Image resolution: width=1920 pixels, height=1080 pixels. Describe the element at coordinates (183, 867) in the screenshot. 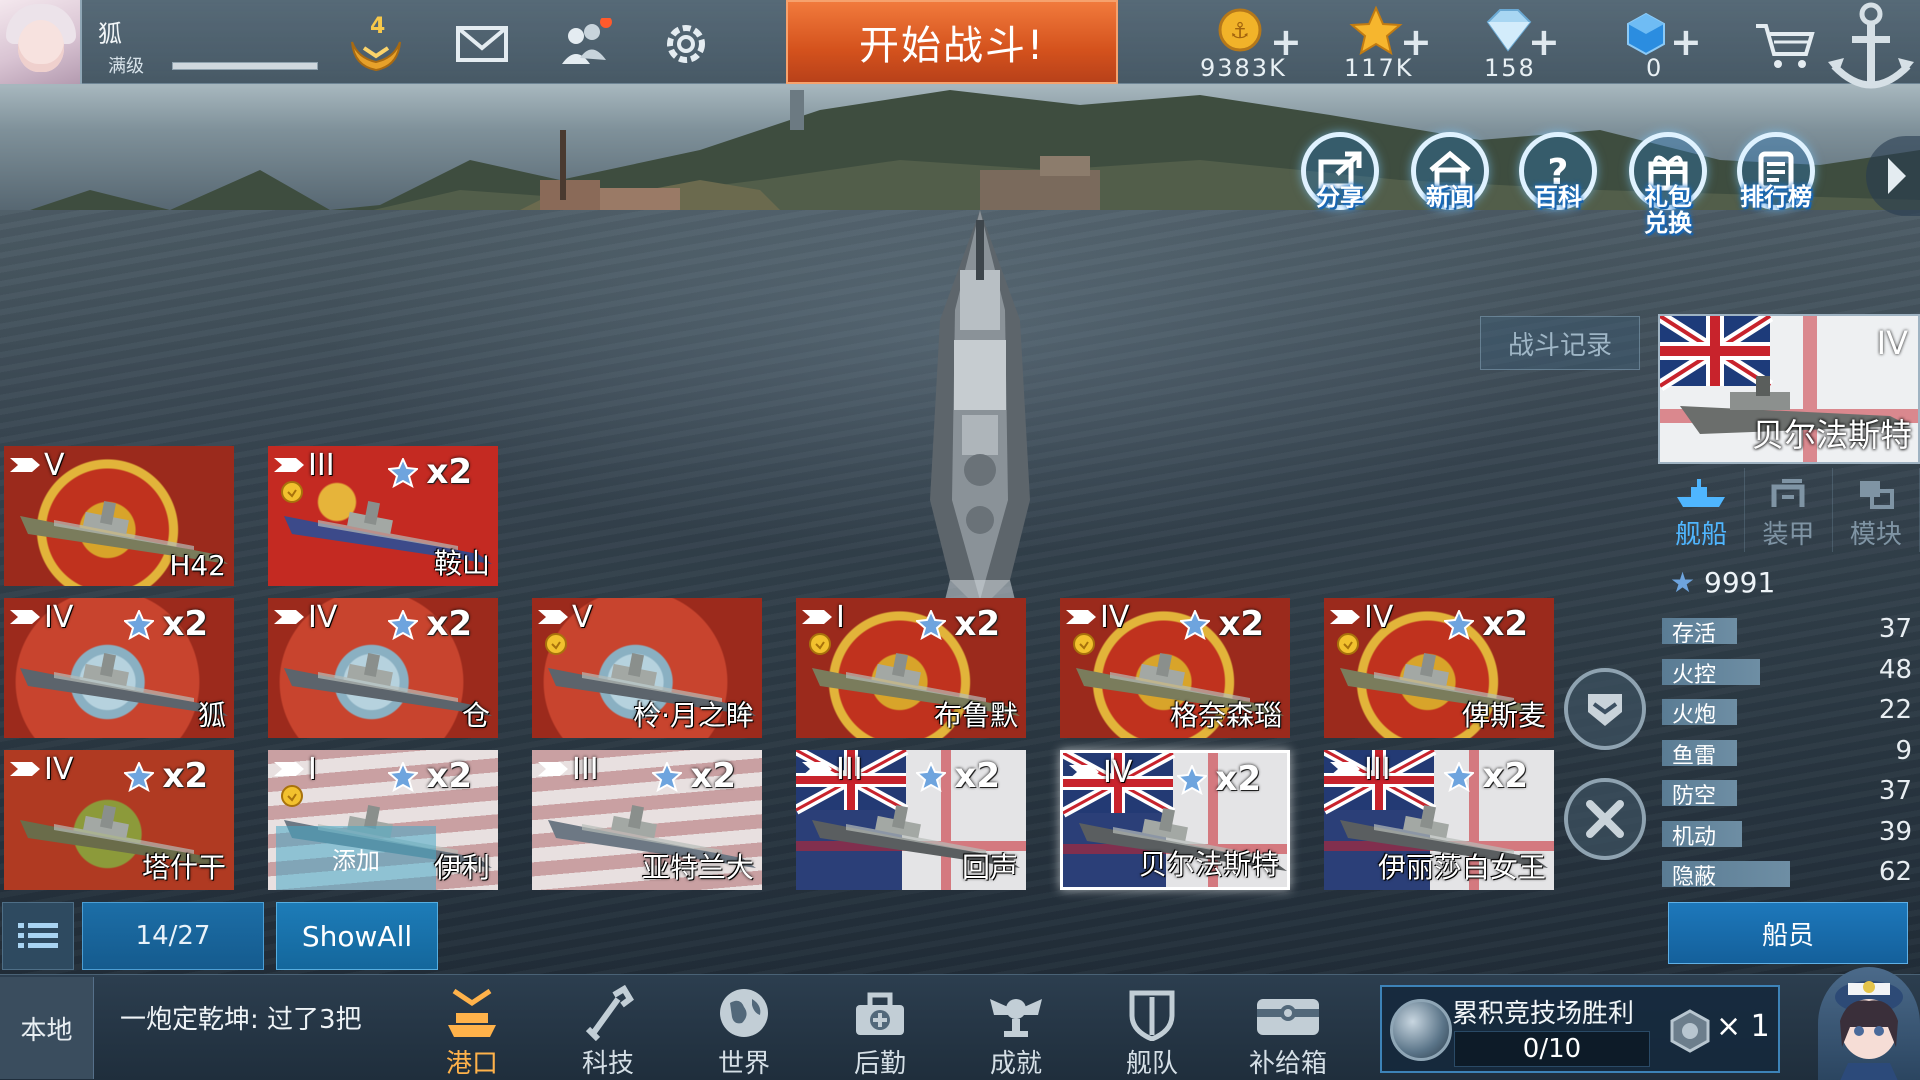

I see `ship-name: 塔什干` at that location.